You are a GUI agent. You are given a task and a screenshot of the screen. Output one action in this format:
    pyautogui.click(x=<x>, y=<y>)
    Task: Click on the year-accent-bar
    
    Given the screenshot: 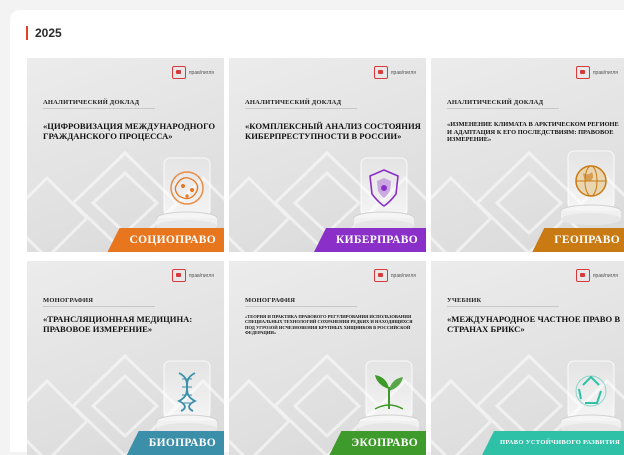 What is the action you would take?
    pyautogui.click(x=27, y=33)
    